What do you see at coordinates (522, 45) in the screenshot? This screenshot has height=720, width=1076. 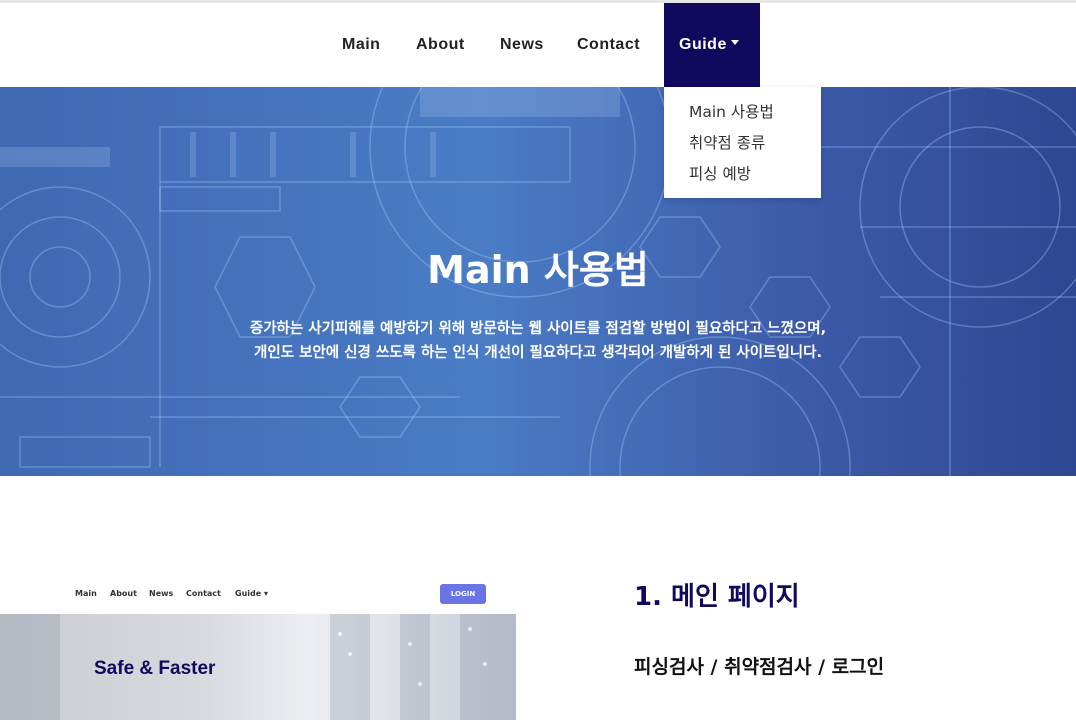 I see `nav-news: News` at bounding box center [522, 45].